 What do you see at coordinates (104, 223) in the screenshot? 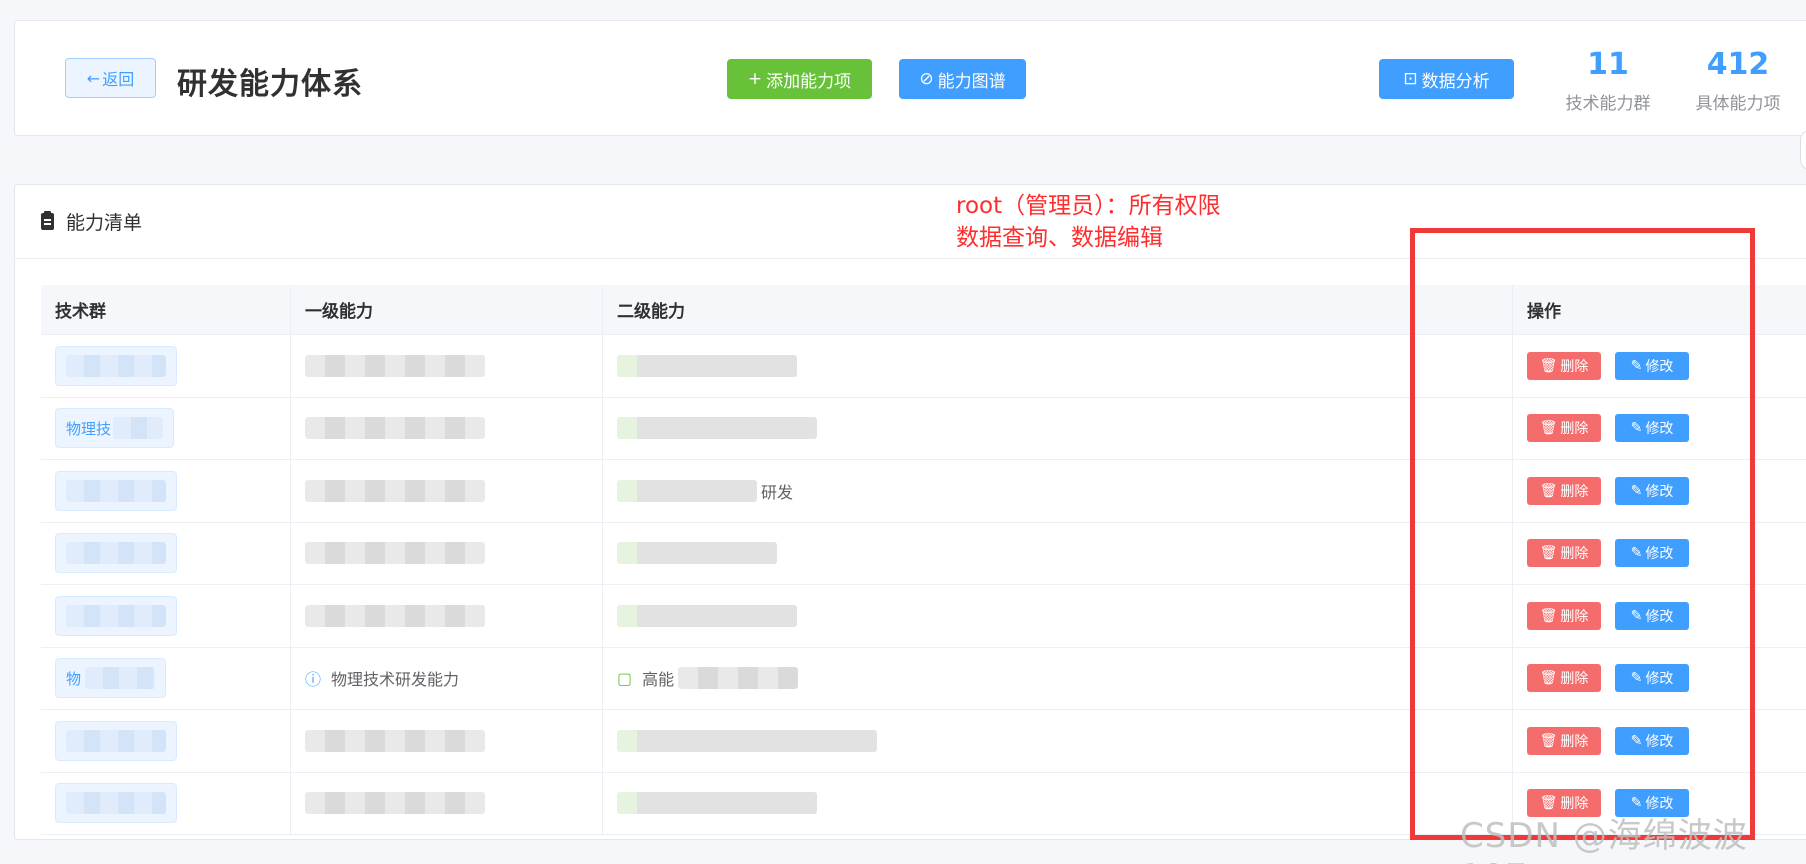
I see `list-title: 能力清单` at bounding box center [104, 223].